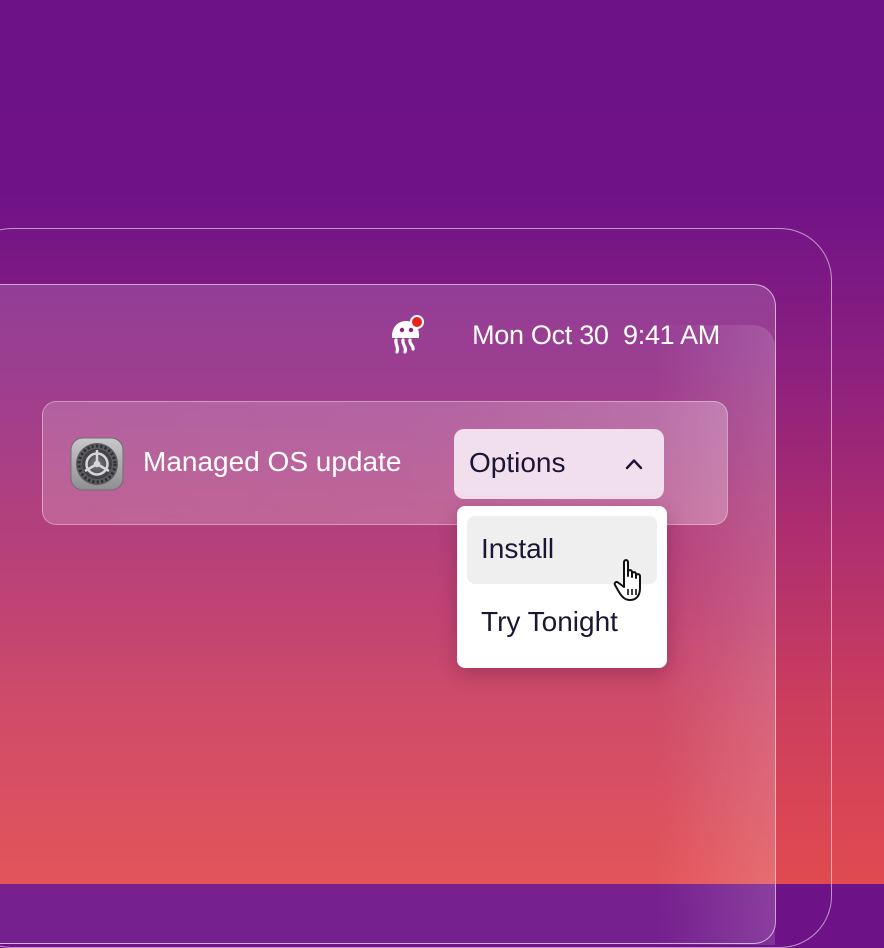  Describe the element at coordinates (272, 461) in the screenshot. I see `notification-title: Managed OS update` at that location.